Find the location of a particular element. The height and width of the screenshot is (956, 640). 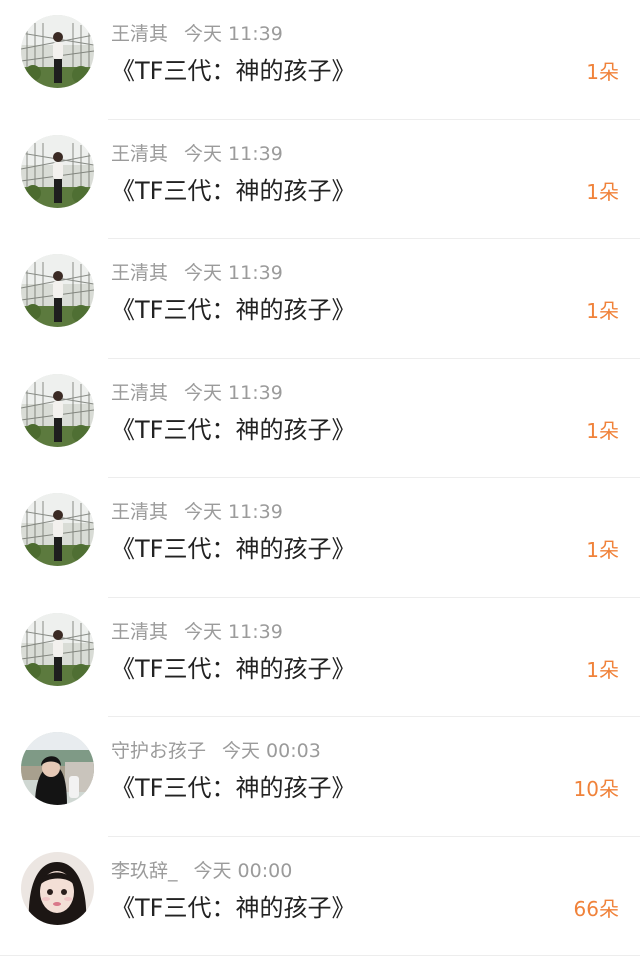

flower-count: 10朵 is located at coordinates (596, 789).